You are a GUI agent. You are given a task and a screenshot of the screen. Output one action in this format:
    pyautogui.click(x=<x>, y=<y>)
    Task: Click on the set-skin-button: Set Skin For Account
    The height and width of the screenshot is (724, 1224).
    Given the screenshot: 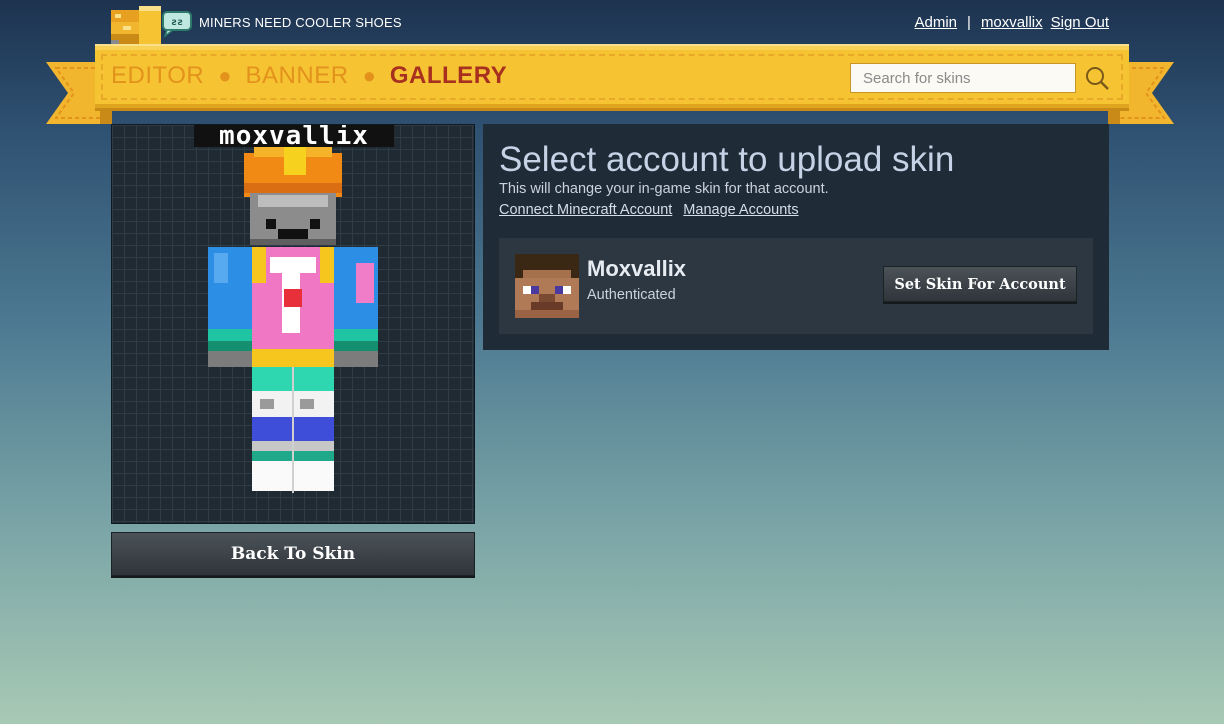 What is the action you would take?
    pyautogui.click(x=980, y=284)
    